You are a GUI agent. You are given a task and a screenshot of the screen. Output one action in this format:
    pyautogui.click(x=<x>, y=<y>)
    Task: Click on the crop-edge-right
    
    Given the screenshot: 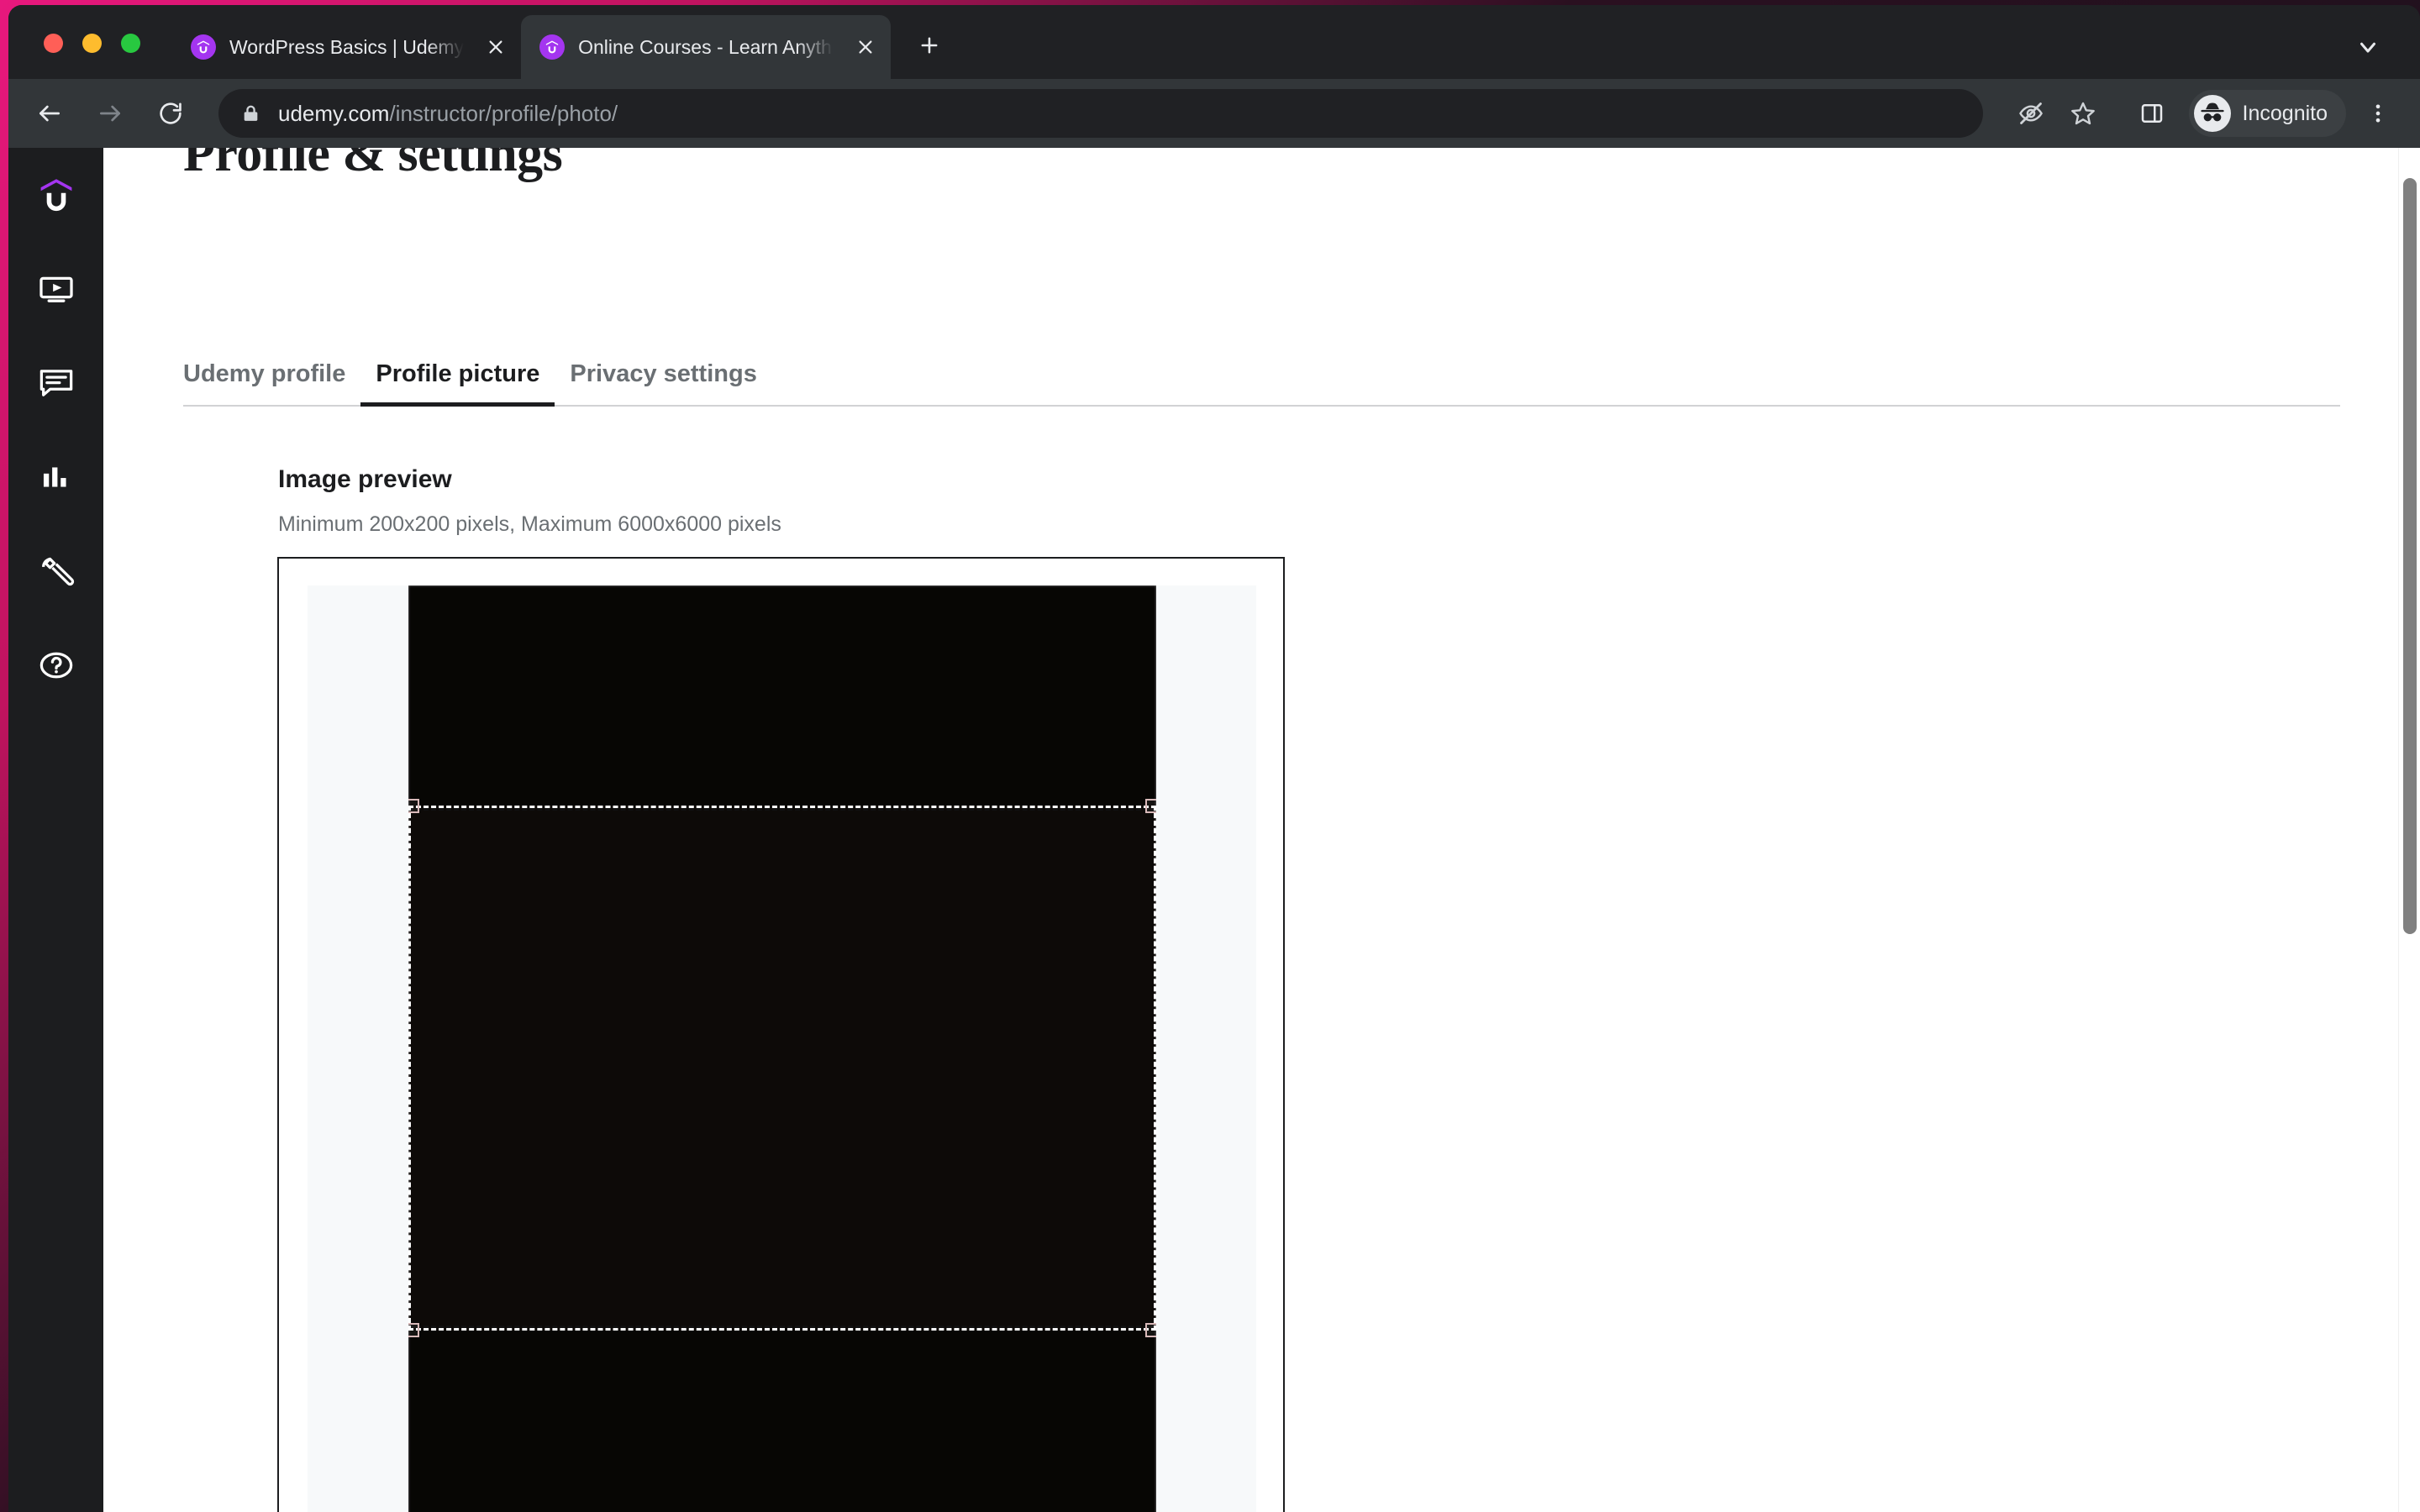 What is the action you would take?
    pyautogui.click(x=1155, y=1068)
    